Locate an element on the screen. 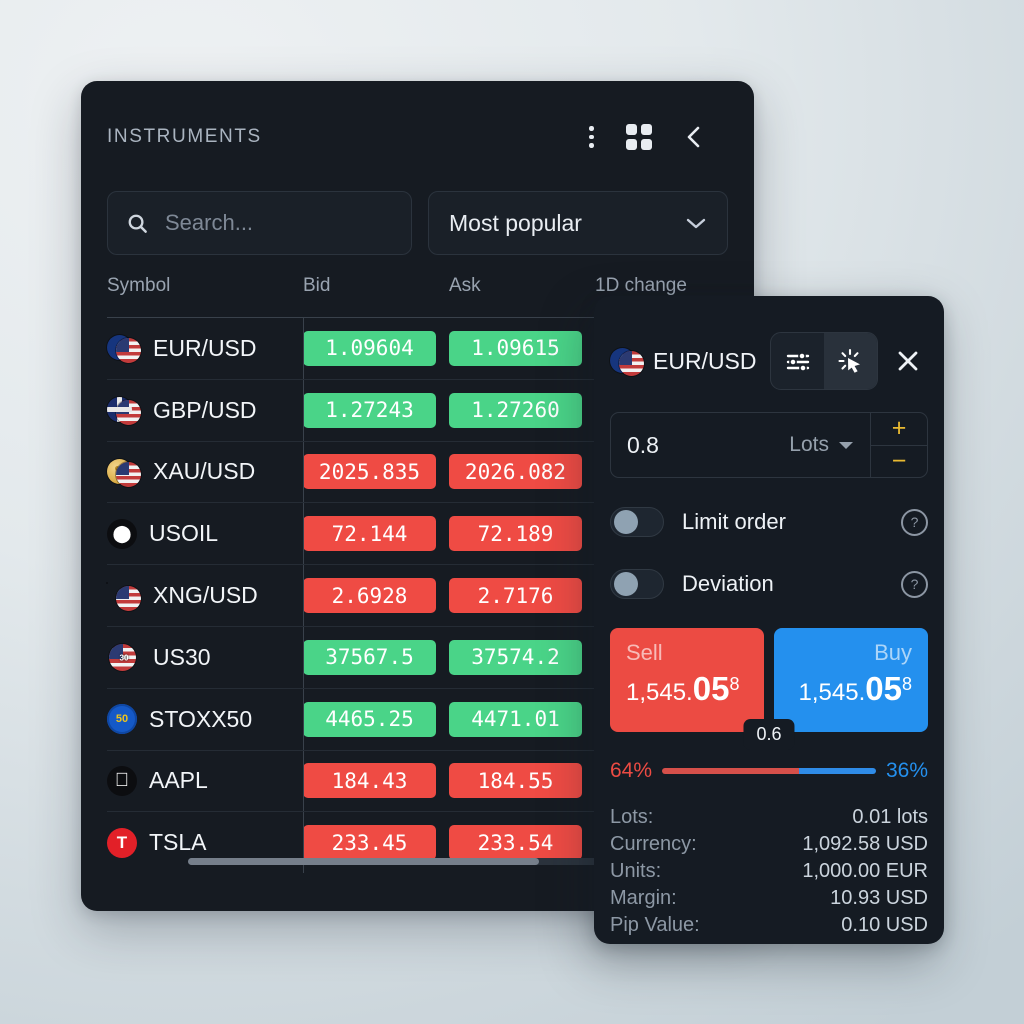  ask-cell: 184.55 is located at coordinates (522, 781).